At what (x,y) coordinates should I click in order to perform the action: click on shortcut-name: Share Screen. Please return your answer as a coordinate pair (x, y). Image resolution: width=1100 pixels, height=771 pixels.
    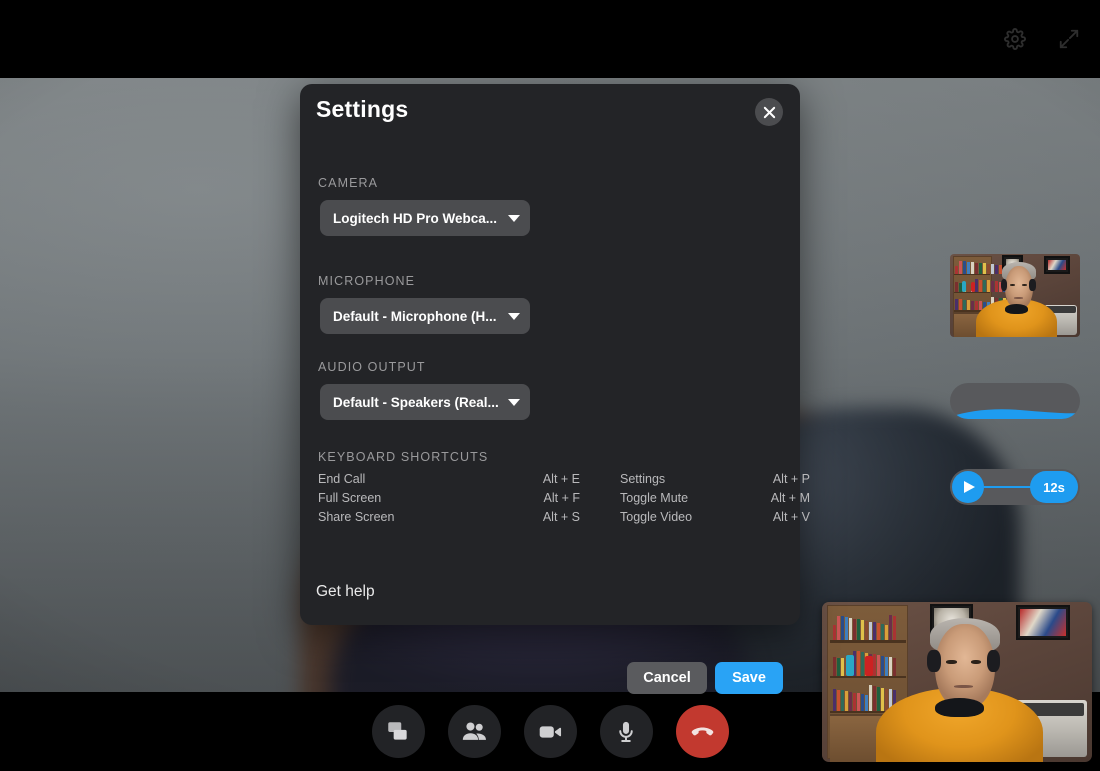
    Looking at the image, I should click on (356, 517).